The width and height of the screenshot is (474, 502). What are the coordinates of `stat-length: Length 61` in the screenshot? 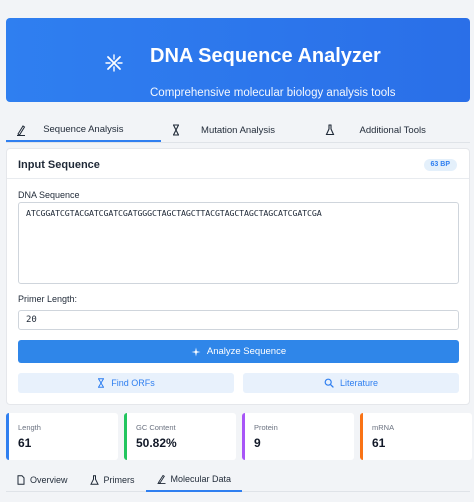 It's located at (62, 436).